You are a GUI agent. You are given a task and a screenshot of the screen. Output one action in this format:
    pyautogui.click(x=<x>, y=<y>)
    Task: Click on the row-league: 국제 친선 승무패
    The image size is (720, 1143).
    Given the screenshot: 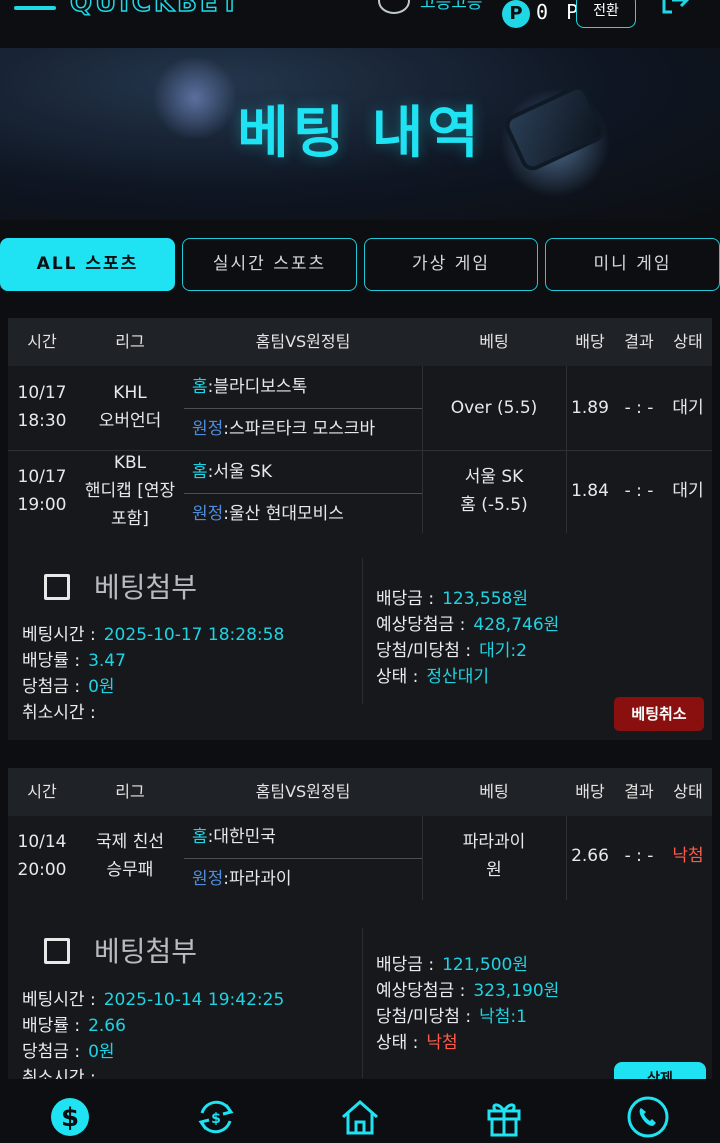 What is the action you would take?
    pyautogui.click(x=130, y=856)
    